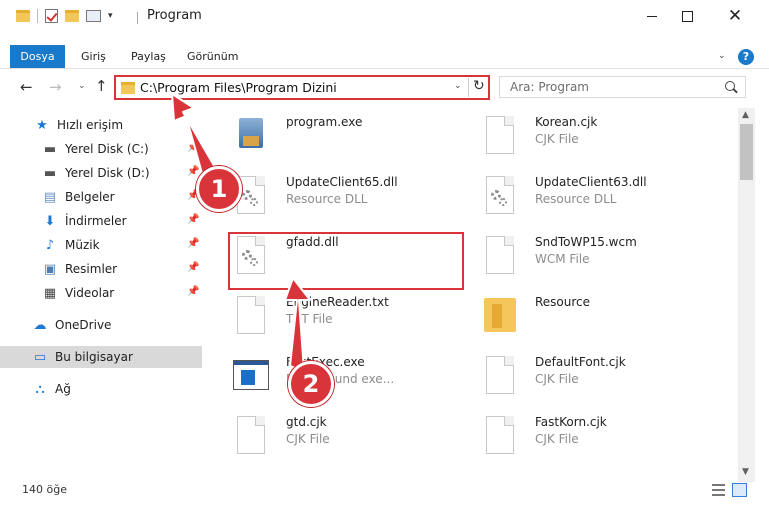 This screenshot has width=769, height=509. Describe the element at coordinates (101, 245) in the screenshot. I see `sidebar-item-music: ♪ Müzik 📌` at that location.